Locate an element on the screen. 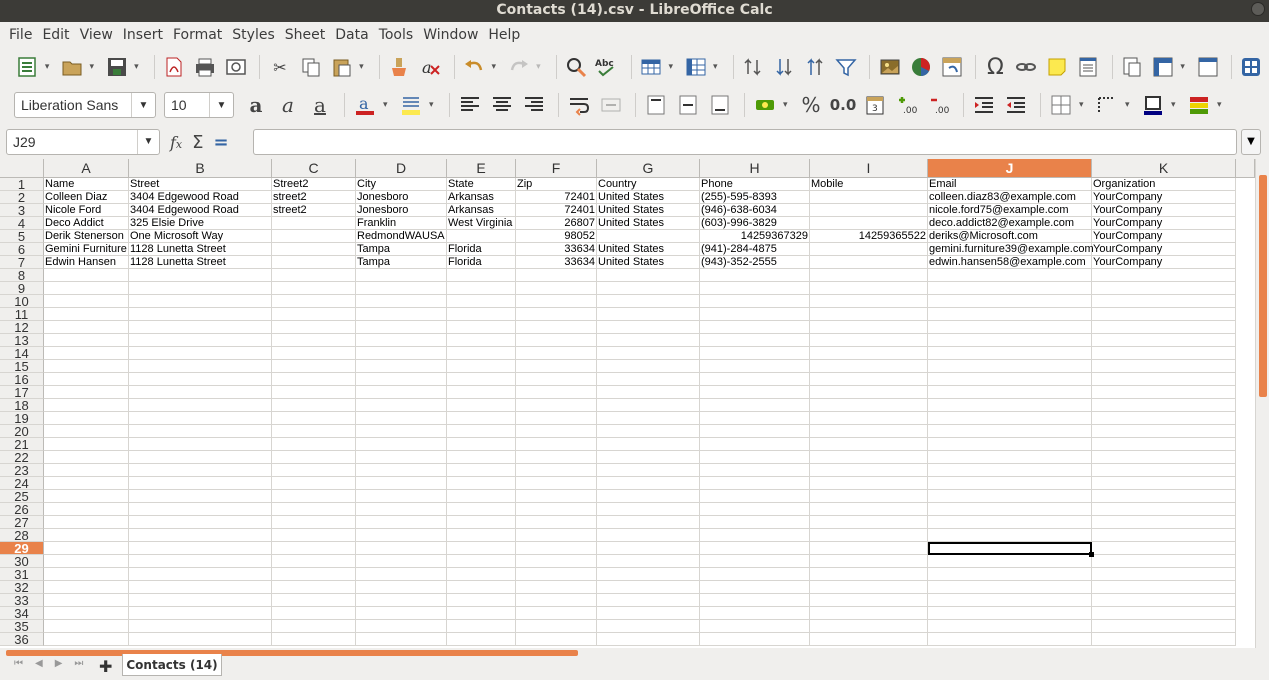  percent-format-icon: % is located at coordinates (811, 105).